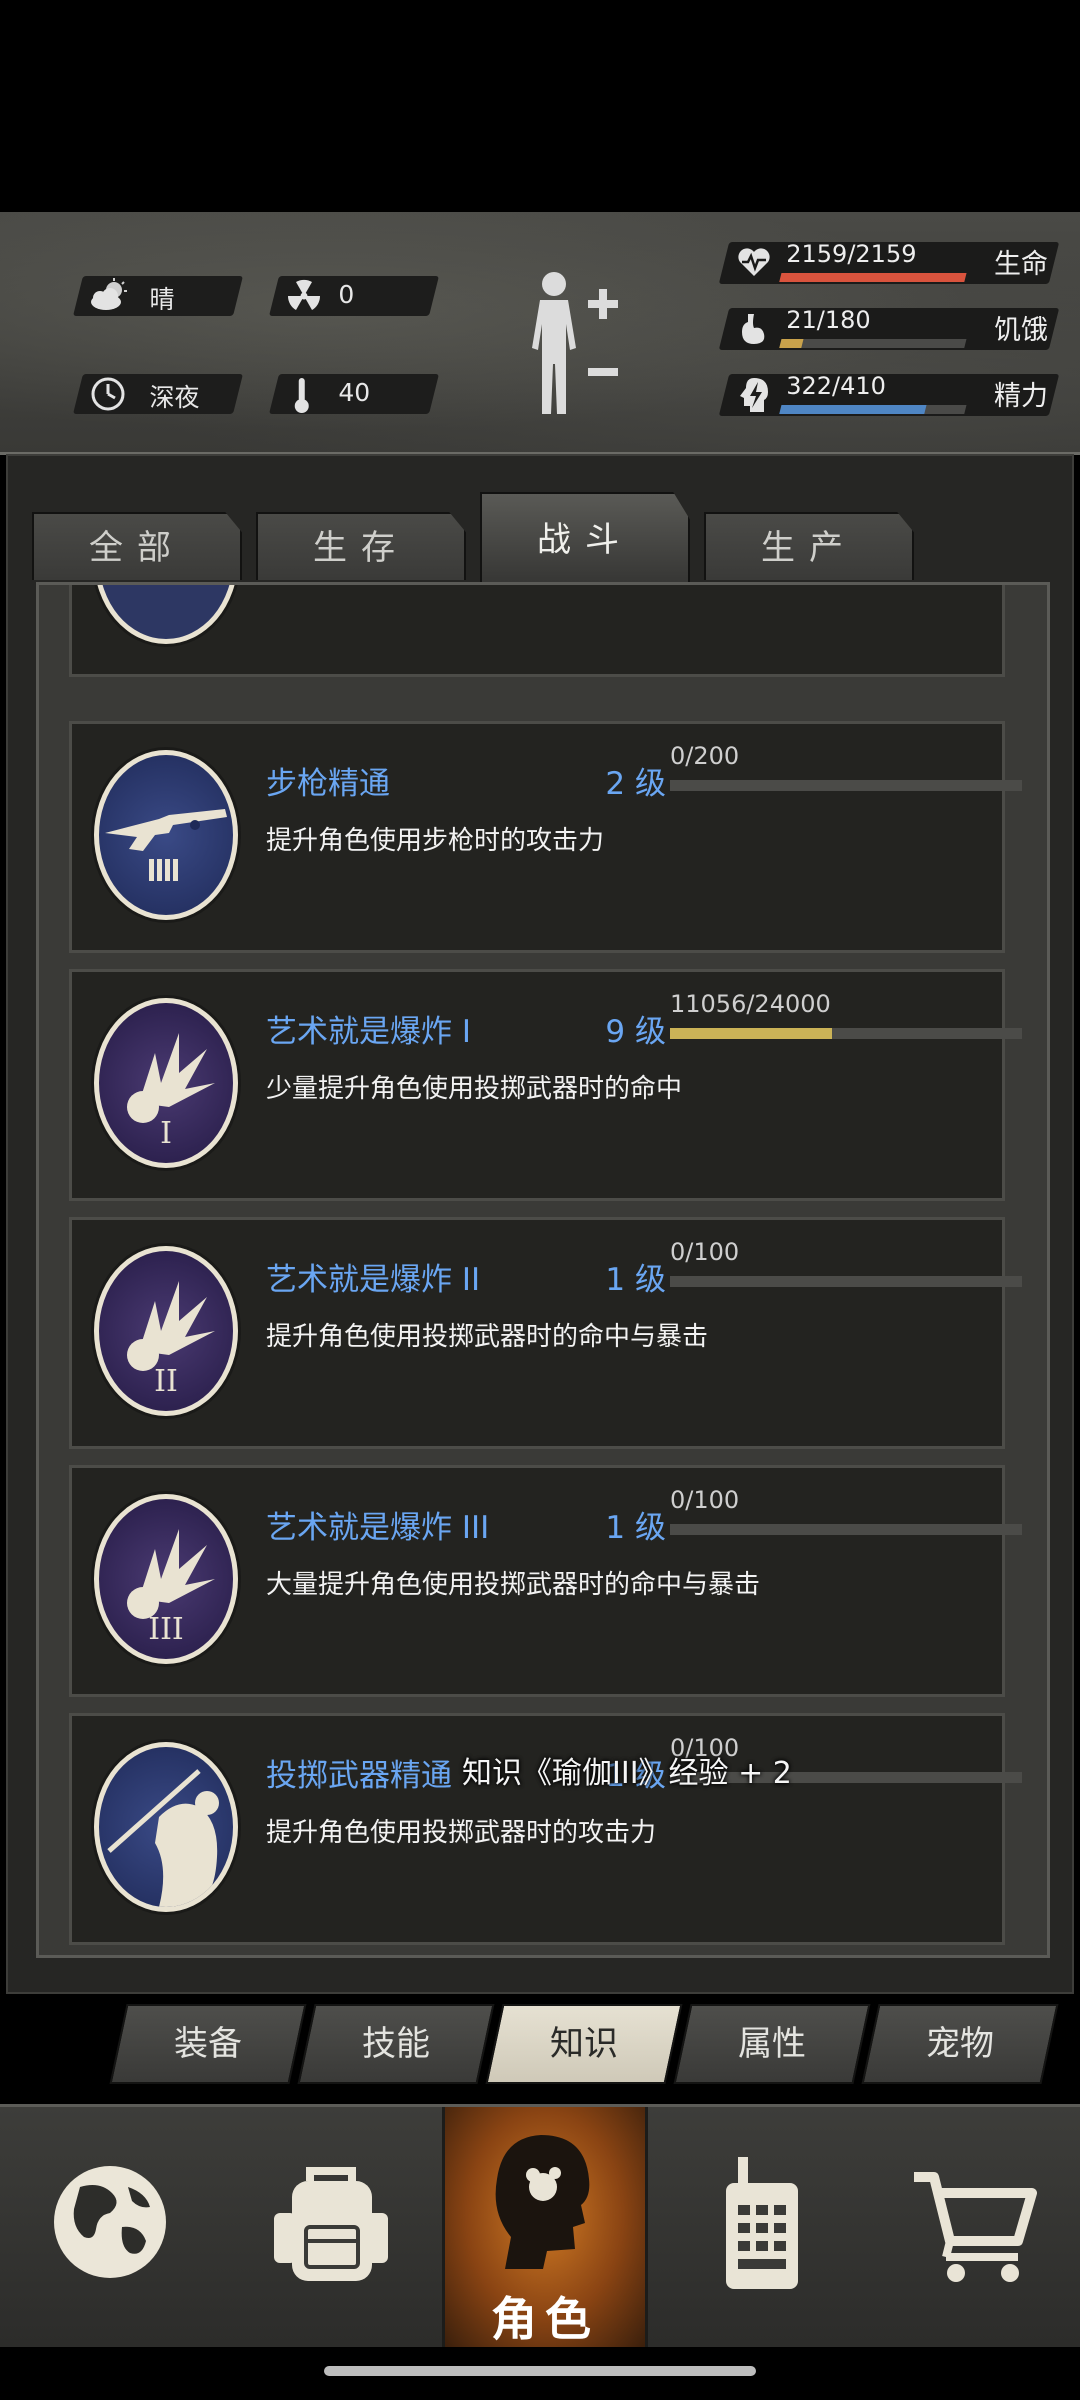 The image size is (1080, 2400). I want to click on clock-icon, so click(108, 394).